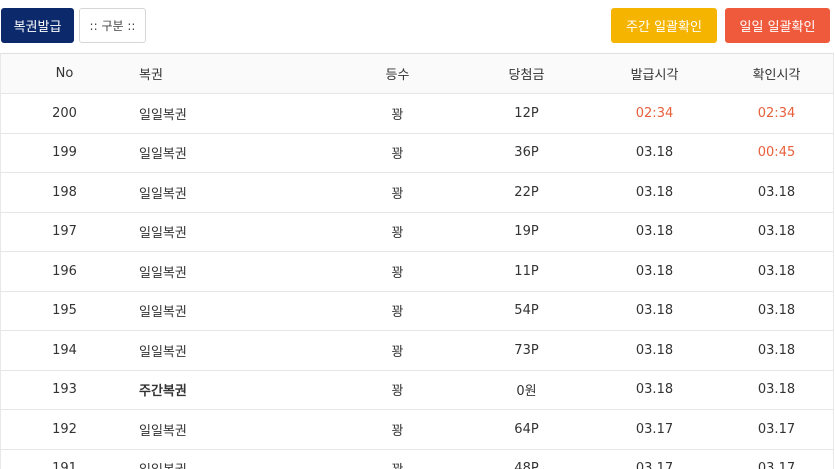 Image resolution: width=835 pixels, height=469 pixels. I want to click on cell-prize: 64P, so click(526, 429).